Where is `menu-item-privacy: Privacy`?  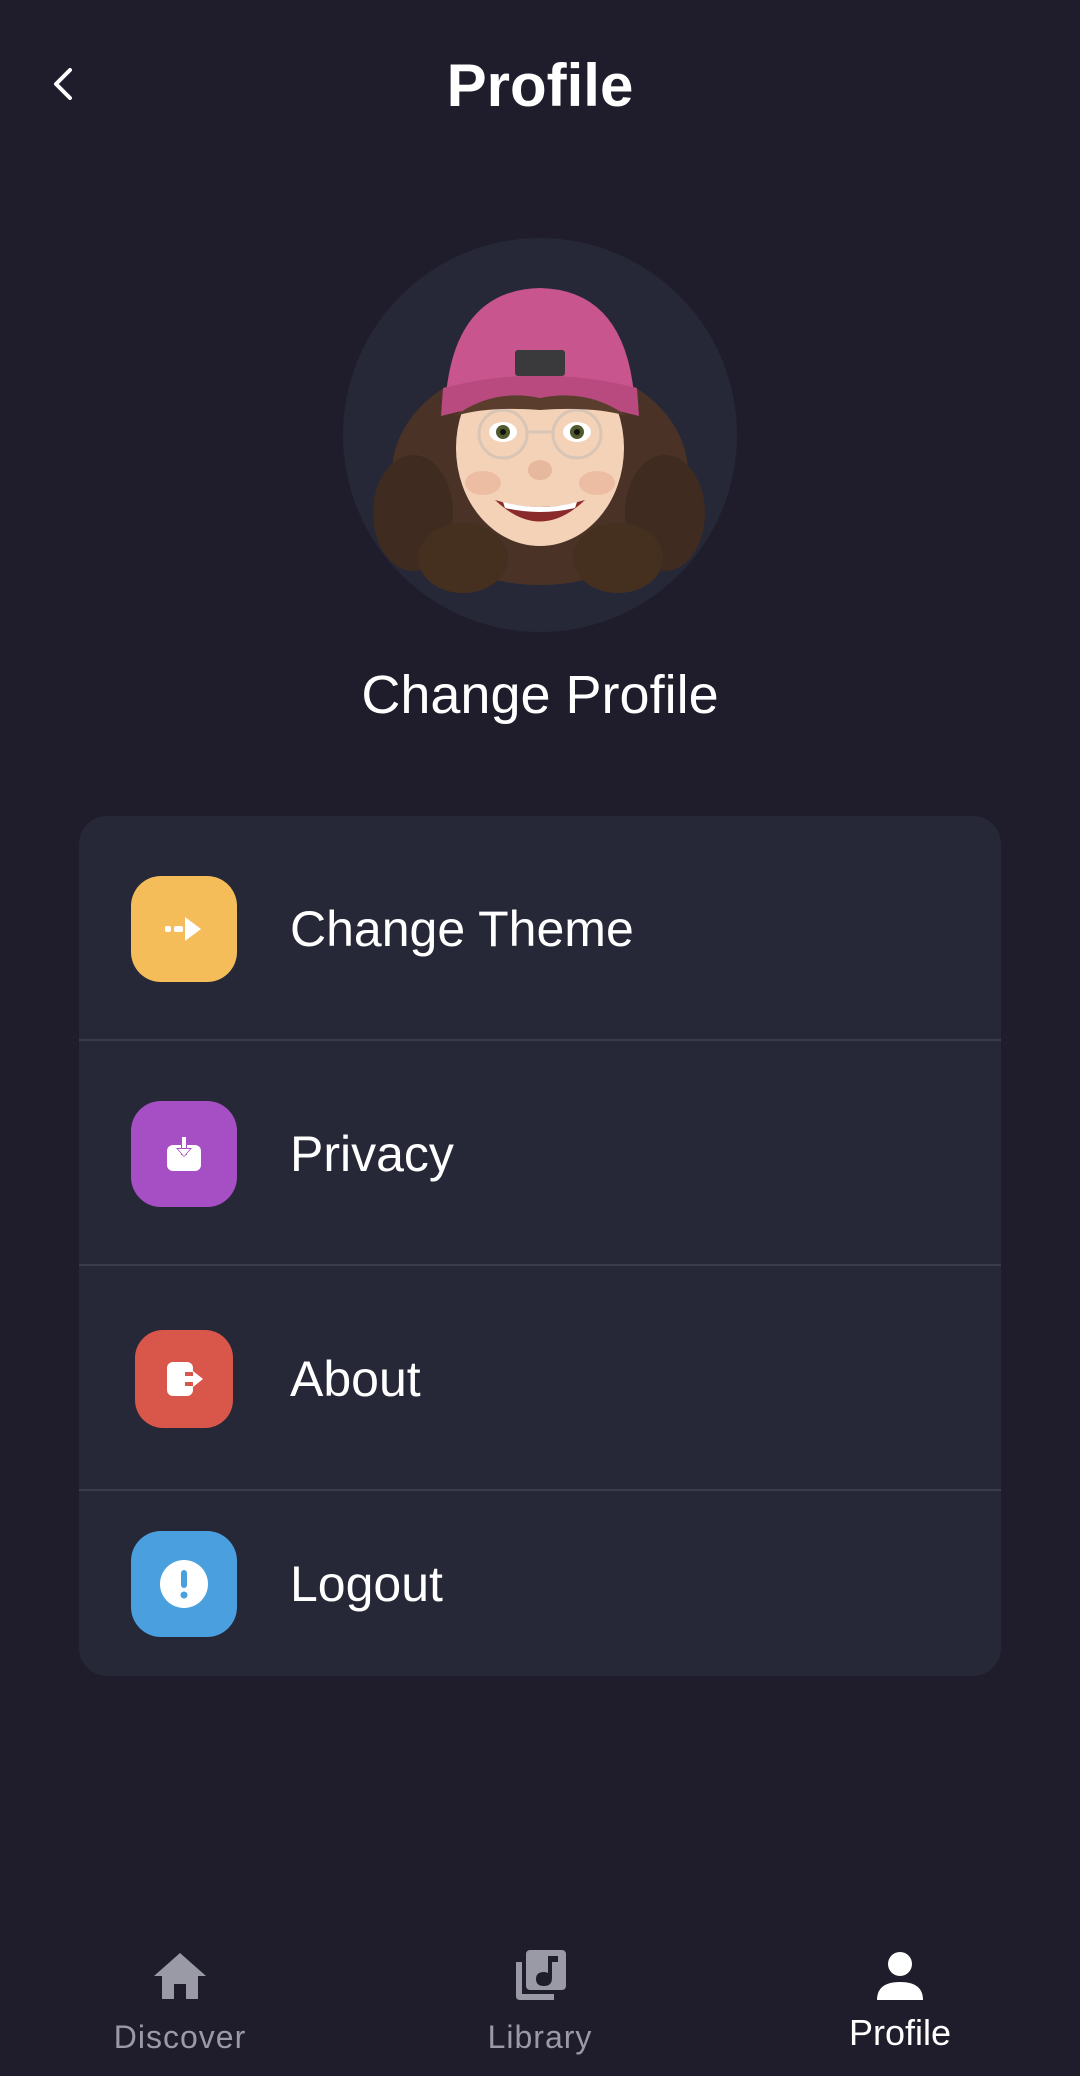 menu-item-privacy: Privacy is located at coordinates (540, 1153).